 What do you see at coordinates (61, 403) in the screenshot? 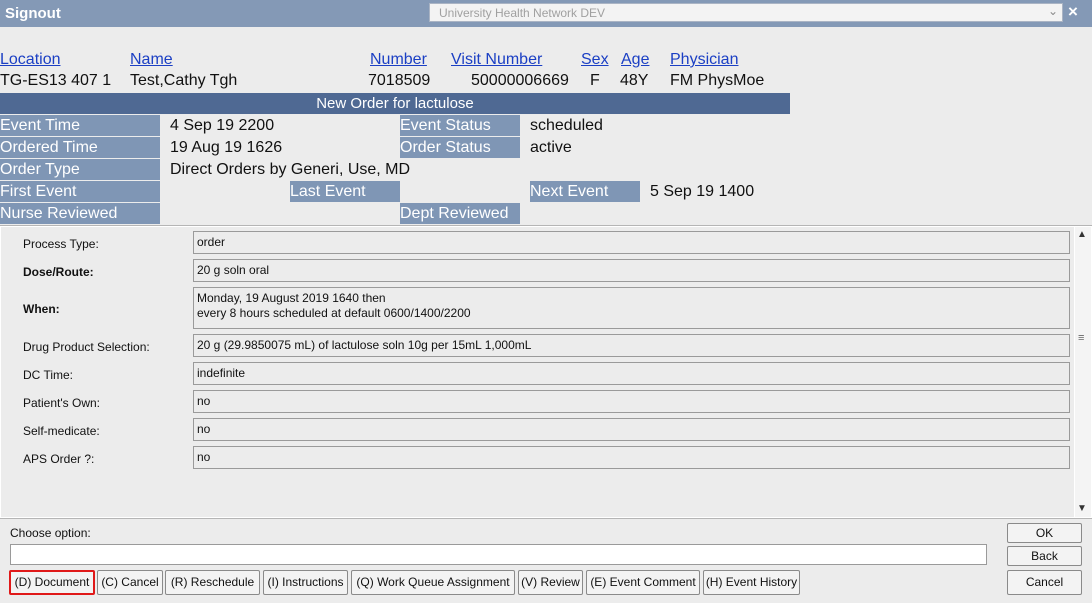
I see `patients-own-label: Patient's Own:` at bounding box center [61, 403].